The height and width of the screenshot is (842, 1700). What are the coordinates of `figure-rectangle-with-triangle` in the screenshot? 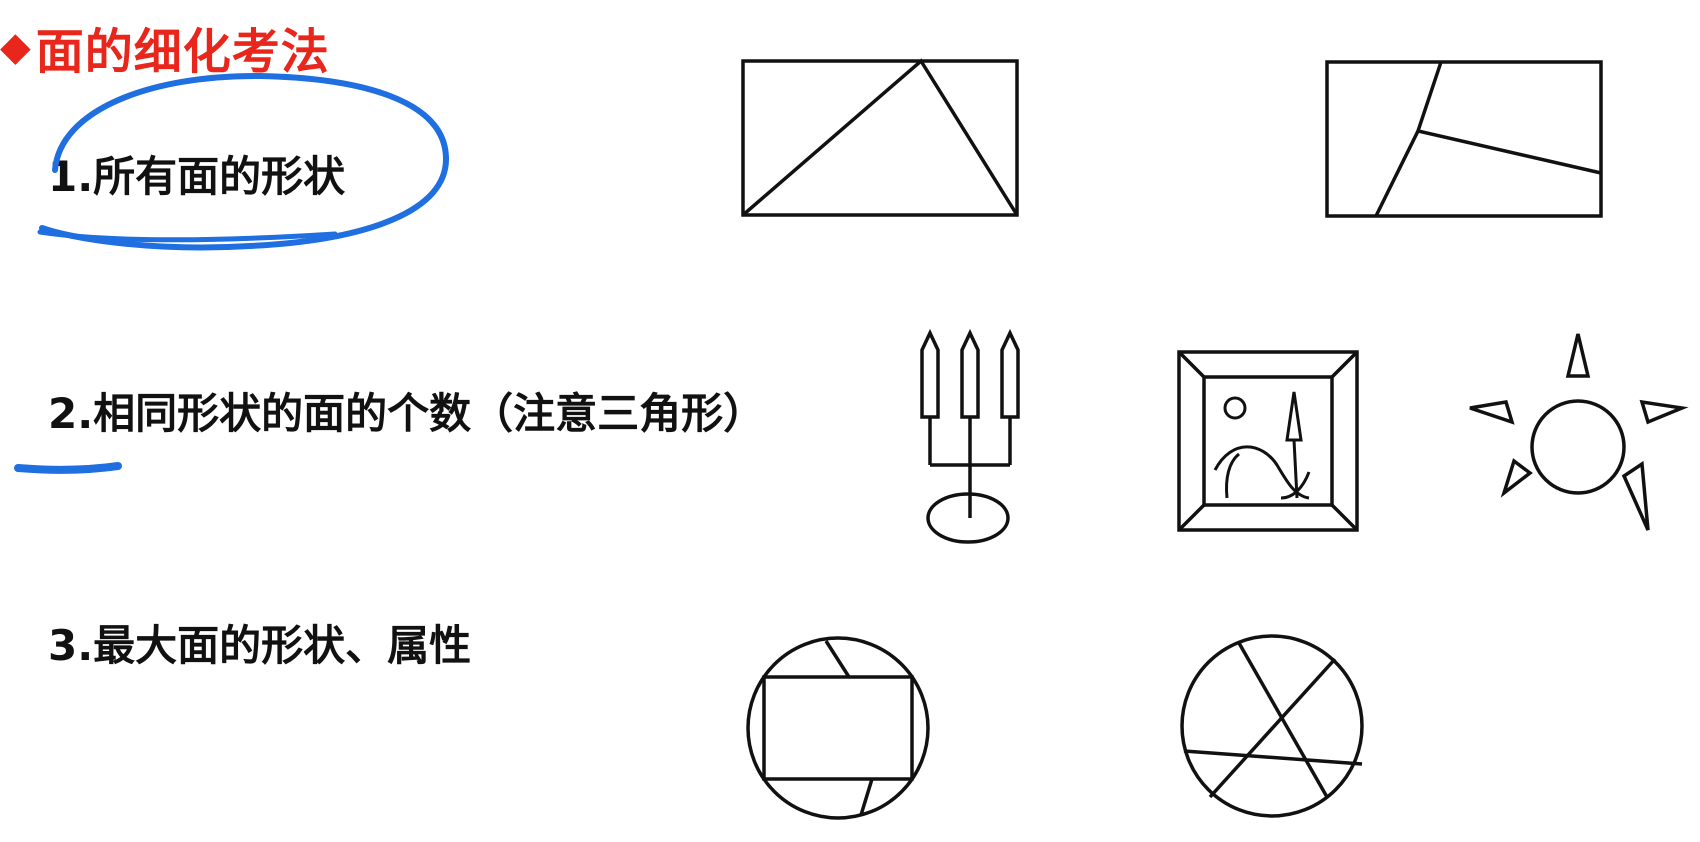 It's located at (880, 138).